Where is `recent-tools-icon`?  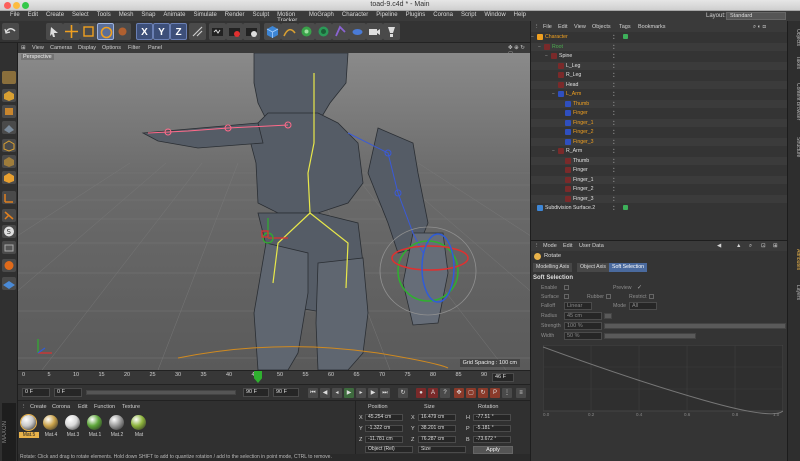
recent-tools-icon is located at coordinates (122, 31).